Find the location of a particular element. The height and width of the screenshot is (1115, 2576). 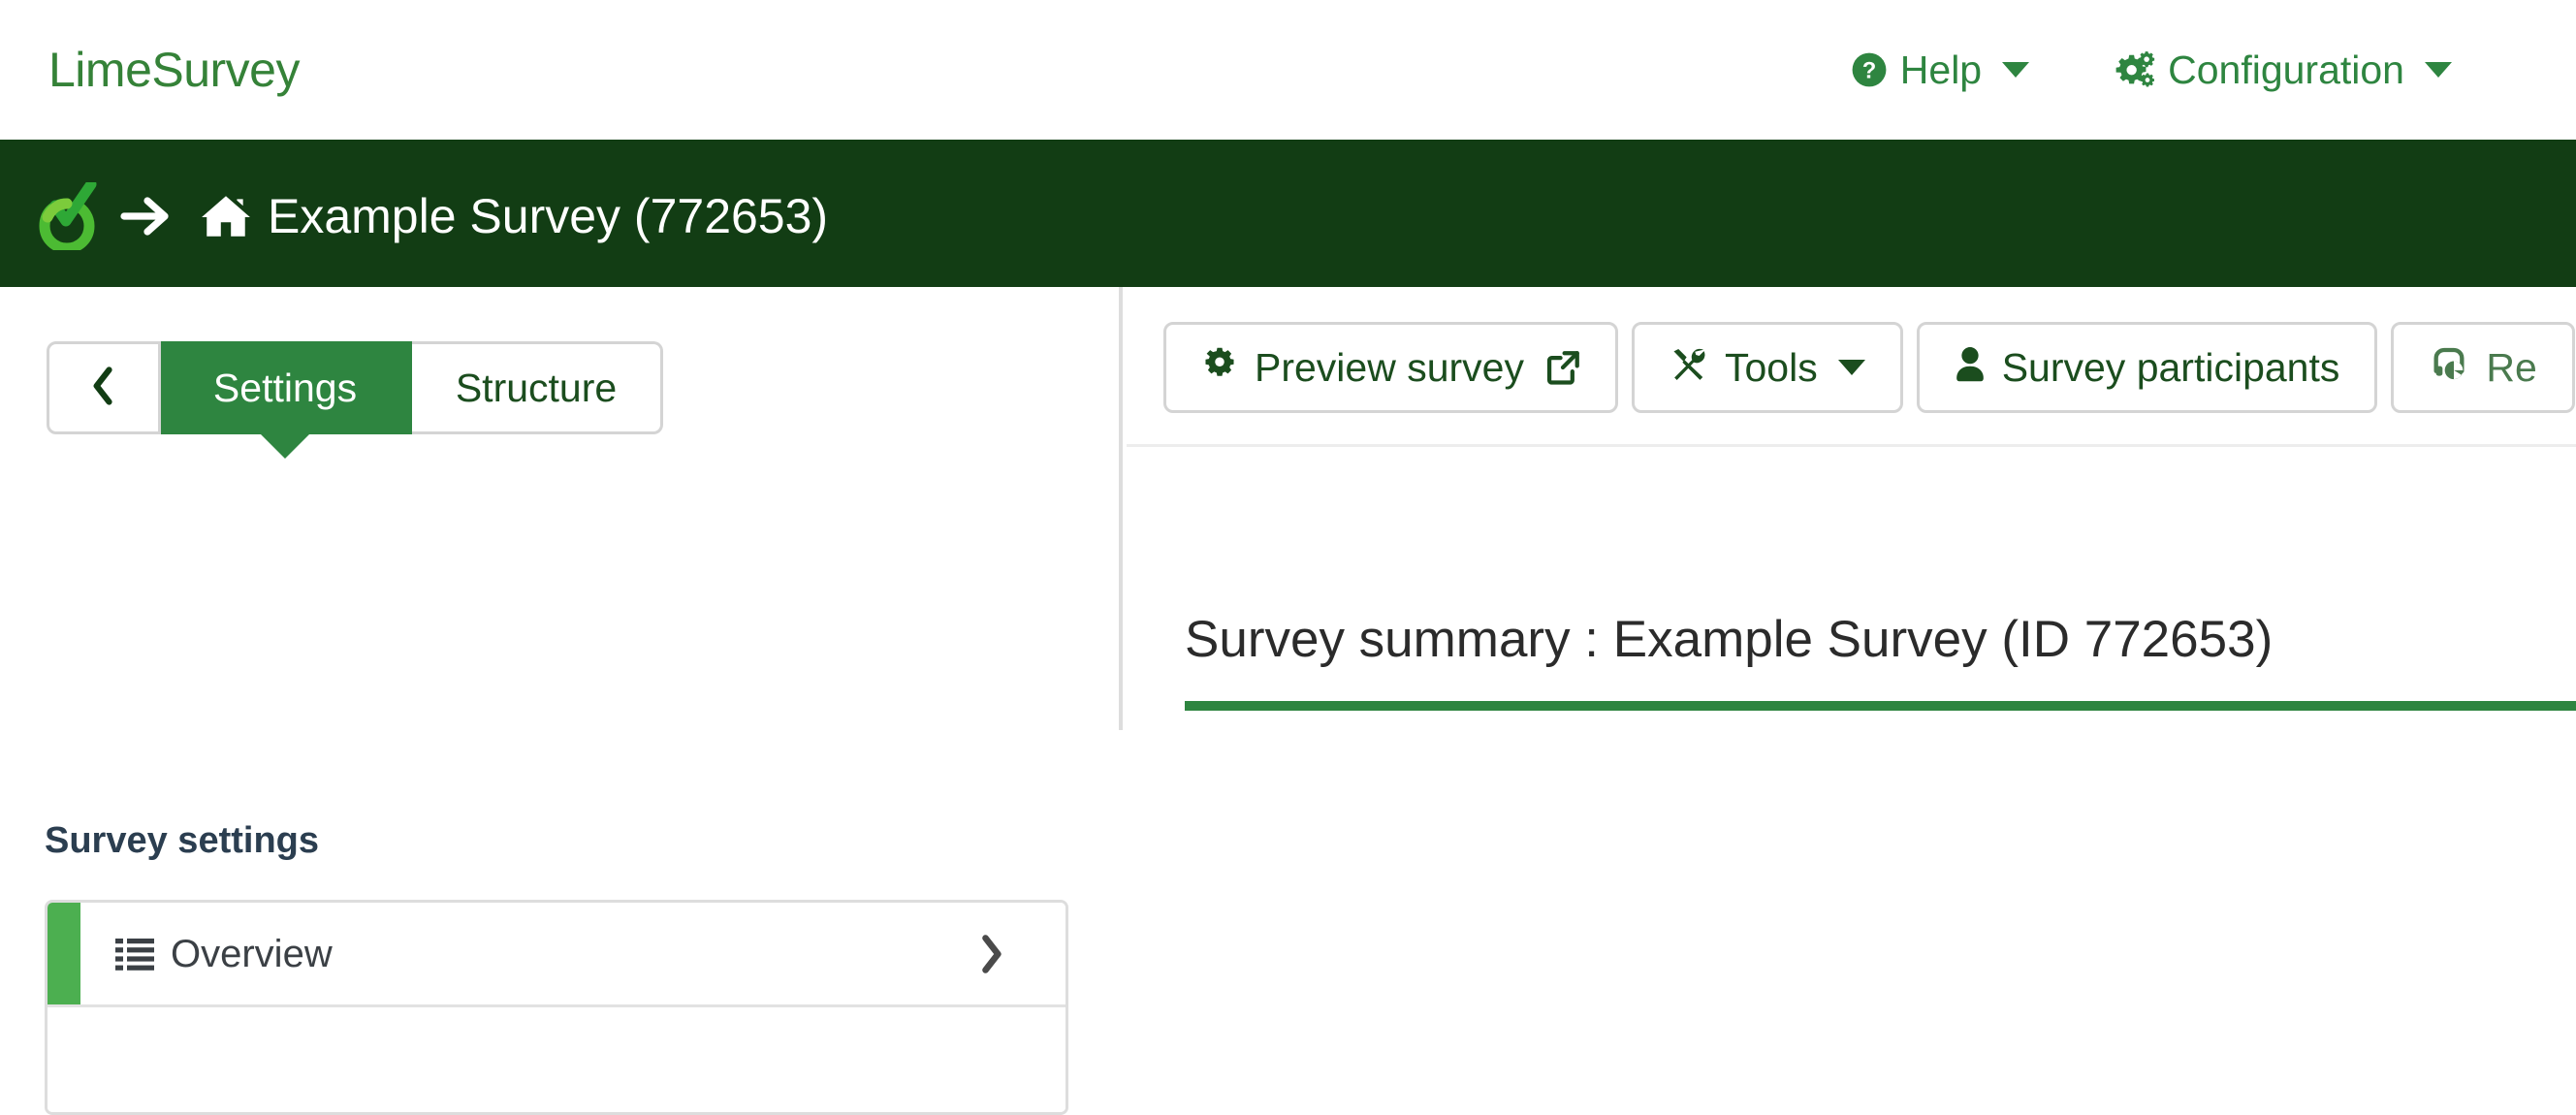

responses-button: Re is located at coordinates (2483, 367).